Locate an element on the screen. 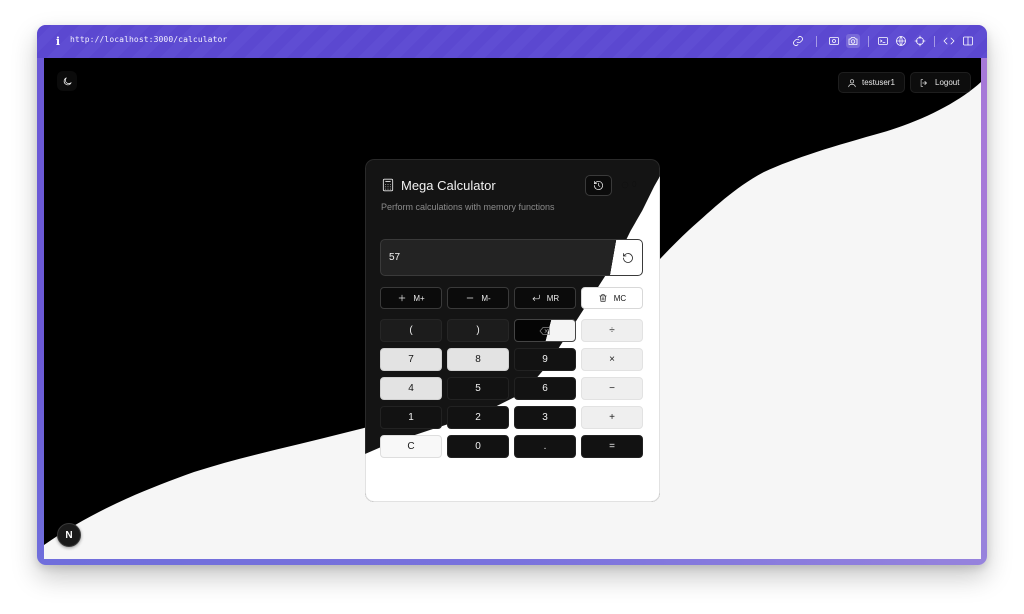 Image resolution: width=1024 pixels, height=614 pixels. screenshot-icon is located at coordinates (834, 41).